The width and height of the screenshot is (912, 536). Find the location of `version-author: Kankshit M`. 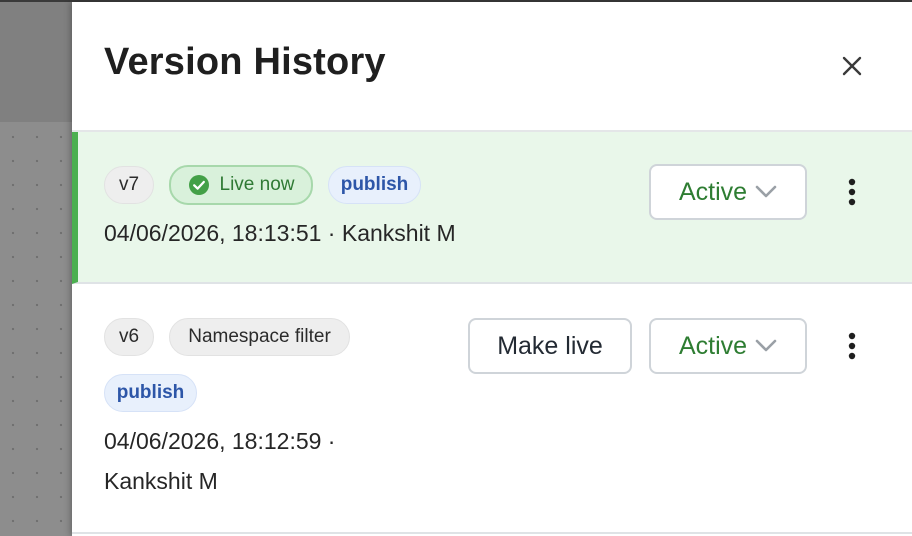

version-author: Kankshit M is located at coordinates (161, 481).